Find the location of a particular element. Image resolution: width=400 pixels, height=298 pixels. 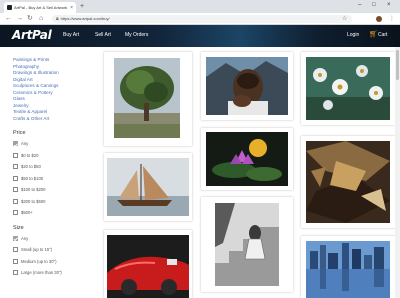

city-skyline-image is located at coordinates (348, 269).